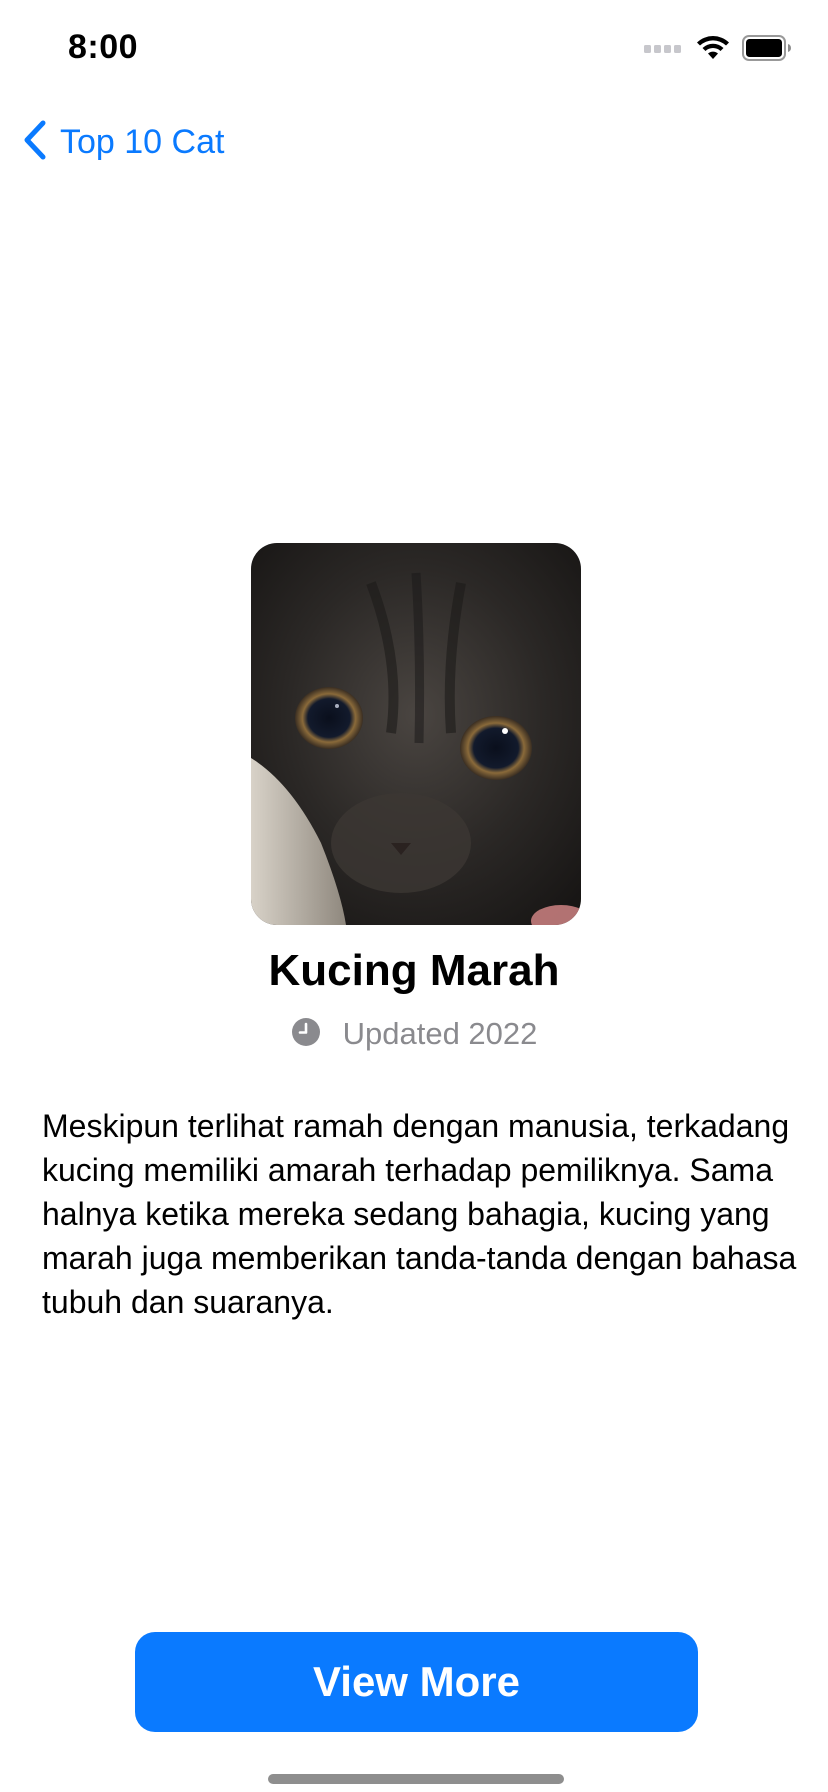 This screenshot has height=1792, width=828. I want to click on battery-icon, so click(767, 50).